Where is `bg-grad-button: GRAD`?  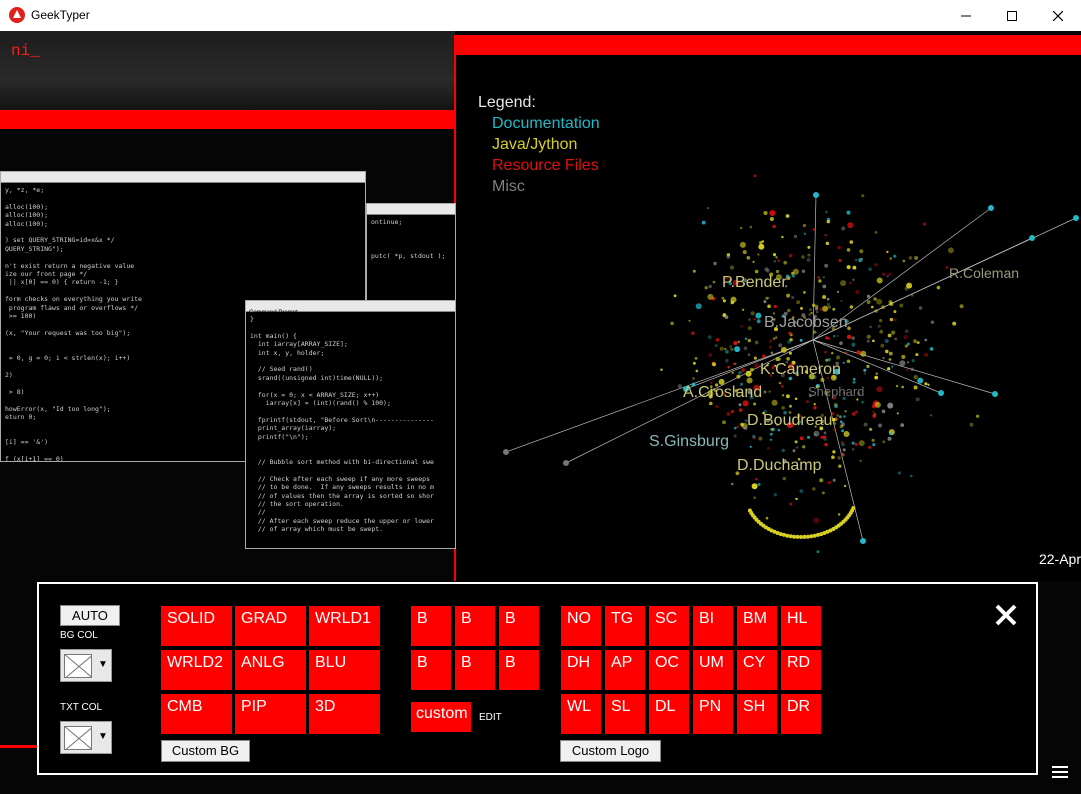 bg-grad-button: GRAD is located at coordinates (270, 626).